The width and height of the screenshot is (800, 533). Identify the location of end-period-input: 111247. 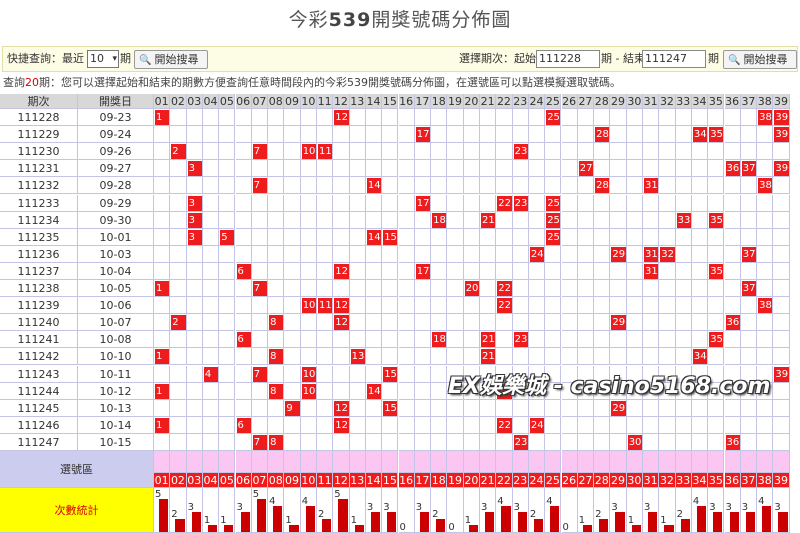
(674, 59).